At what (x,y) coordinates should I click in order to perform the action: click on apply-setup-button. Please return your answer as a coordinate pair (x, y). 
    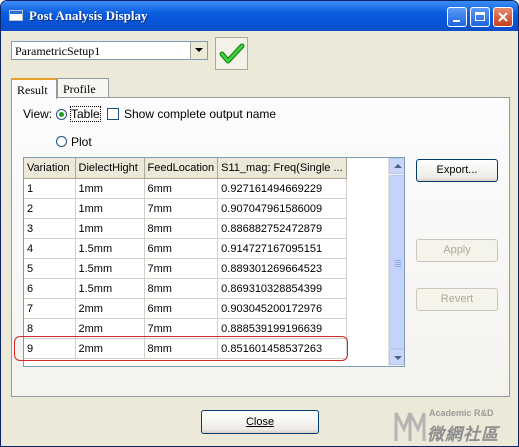
    Looking at the image, I should click on (231, 53).